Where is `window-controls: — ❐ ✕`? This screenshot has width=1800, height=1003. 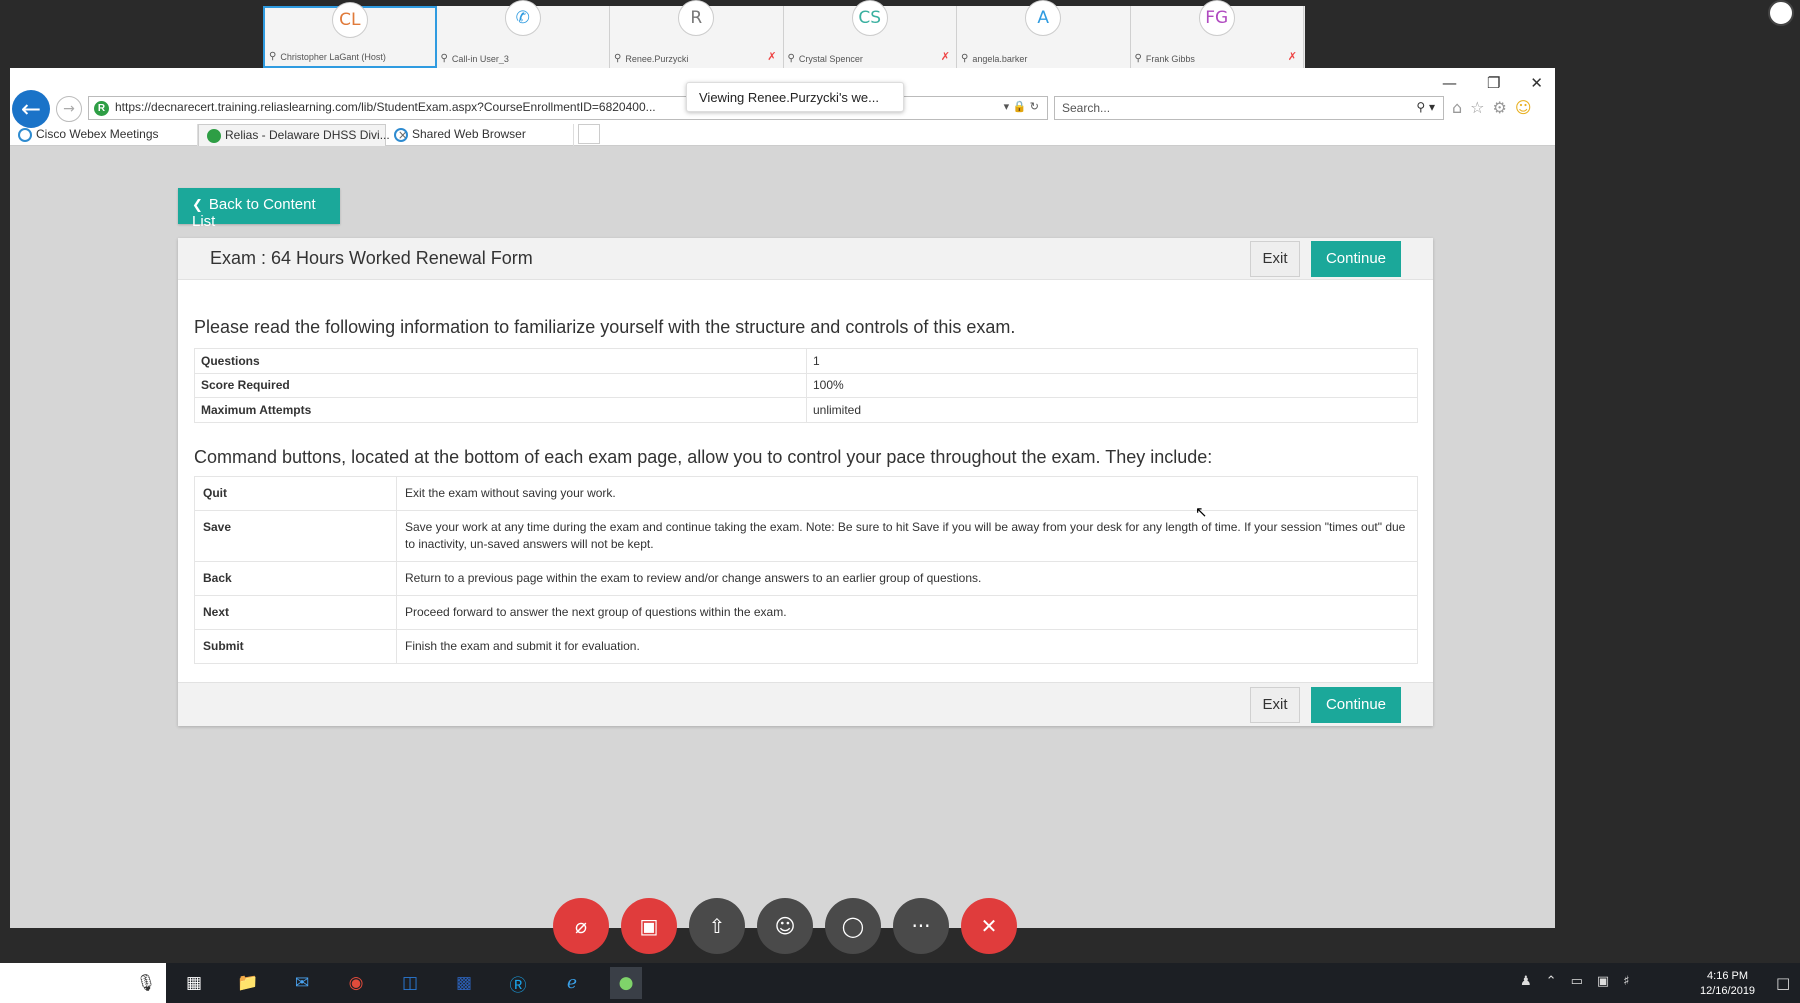
window-controls: — ❐ ✕ is located at coordinates (1492, 83).